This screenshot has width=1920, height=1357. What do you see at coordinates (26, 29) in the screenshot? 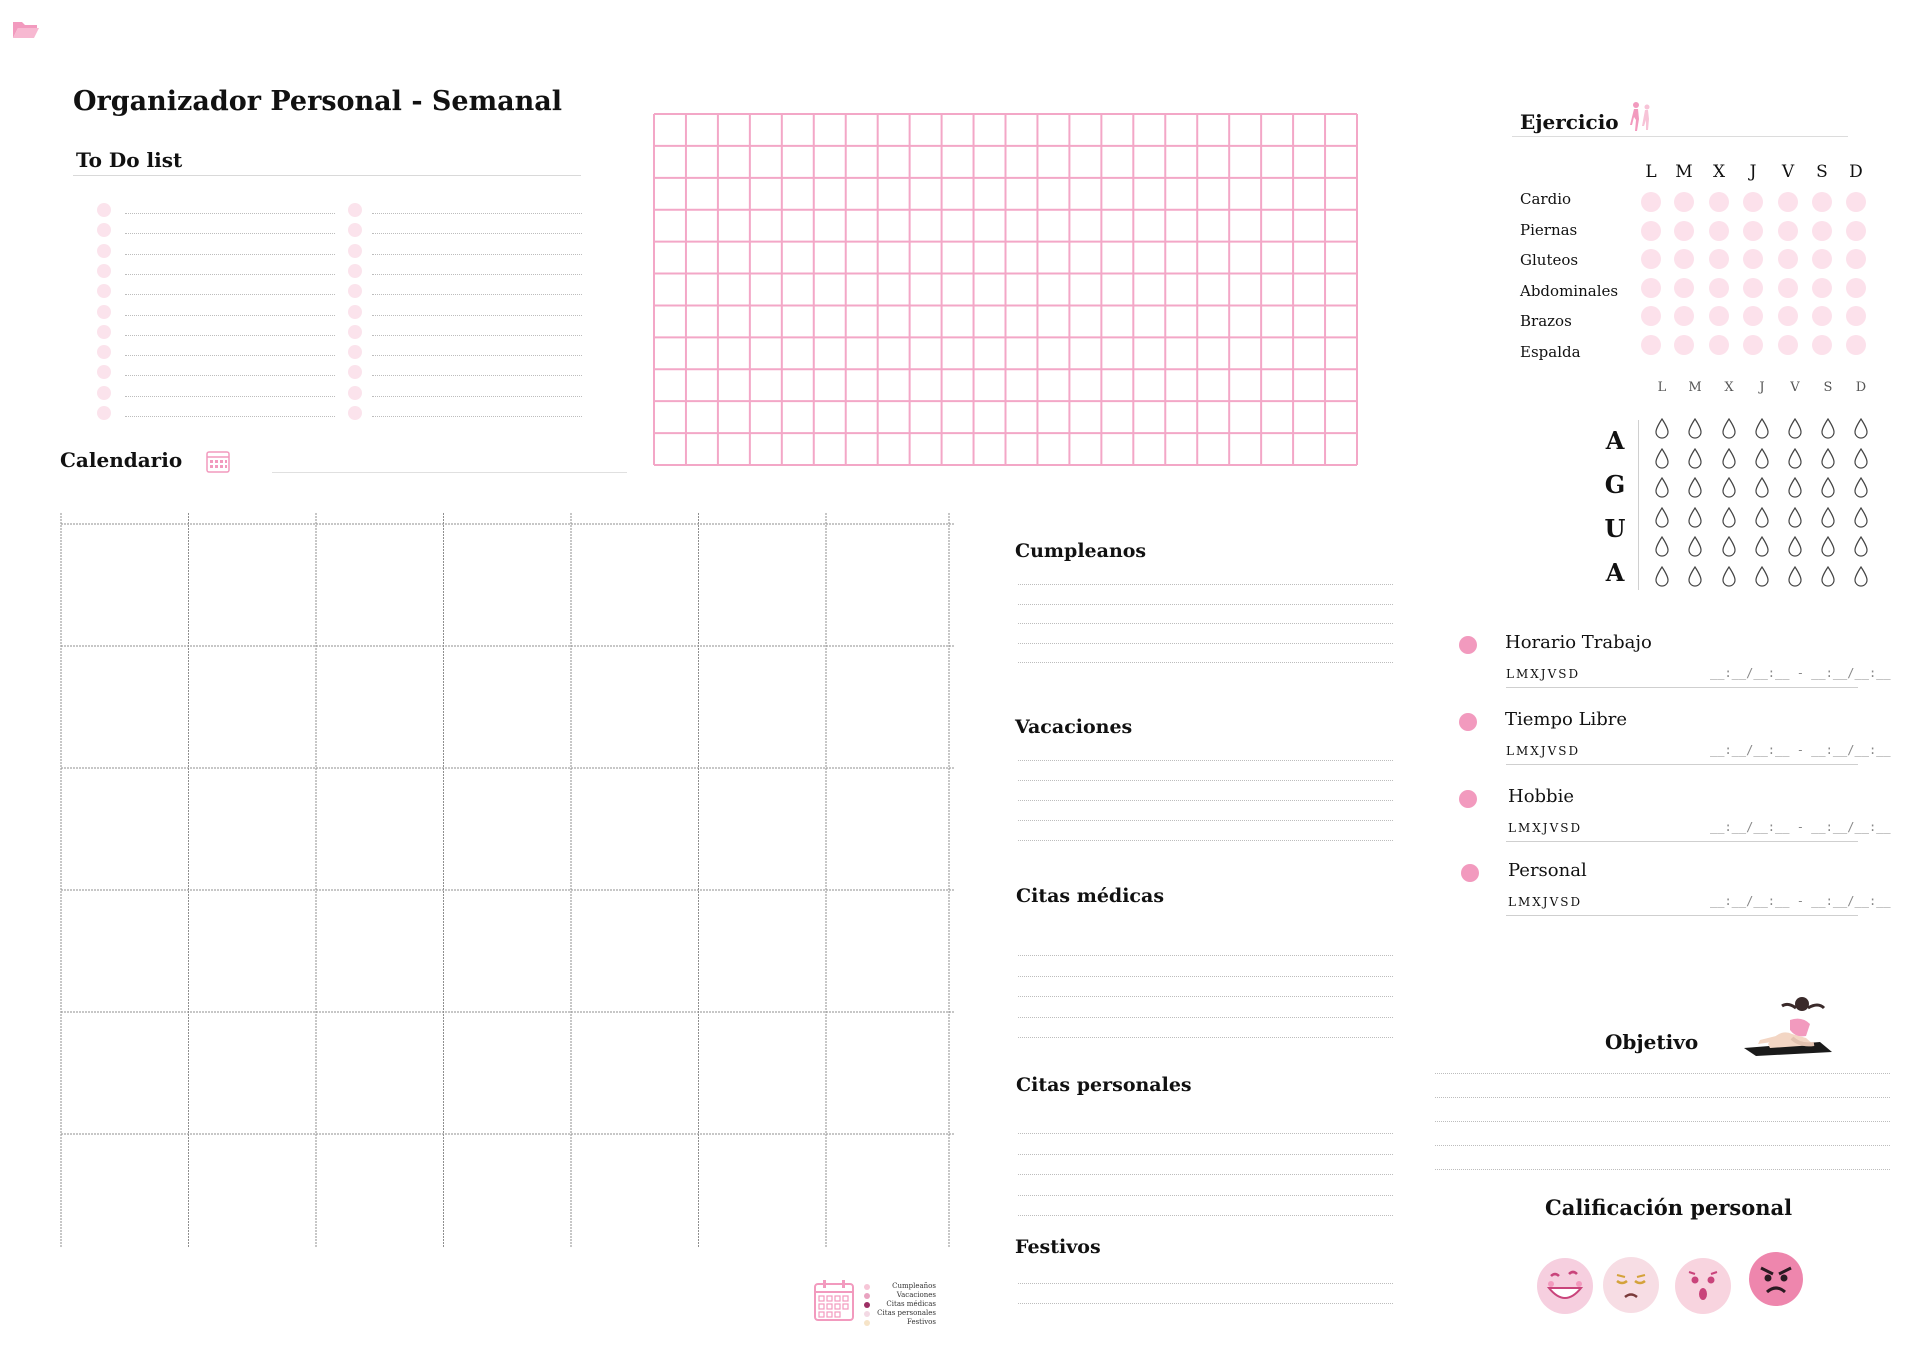
I see `folder-icon` at bounding box center [26, 29].